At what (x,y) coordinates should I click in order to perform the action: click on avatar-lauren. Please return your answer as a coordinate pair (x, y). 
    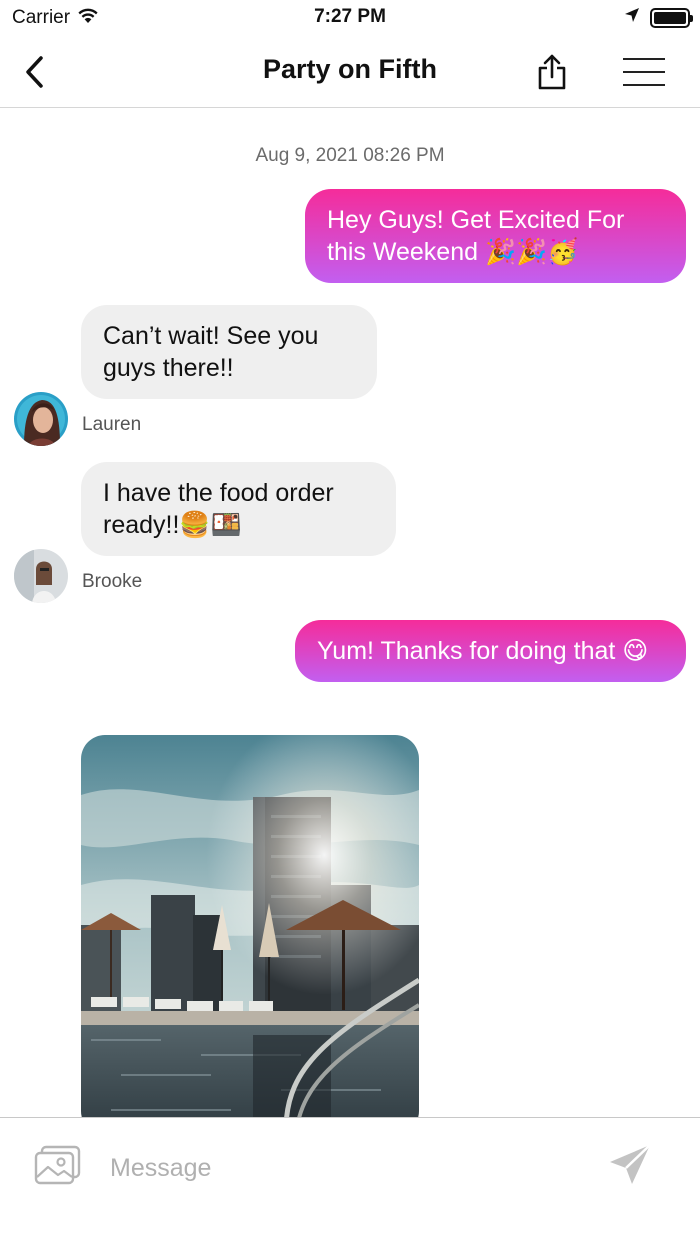
    Looking at the image, I should click on (41, 419).